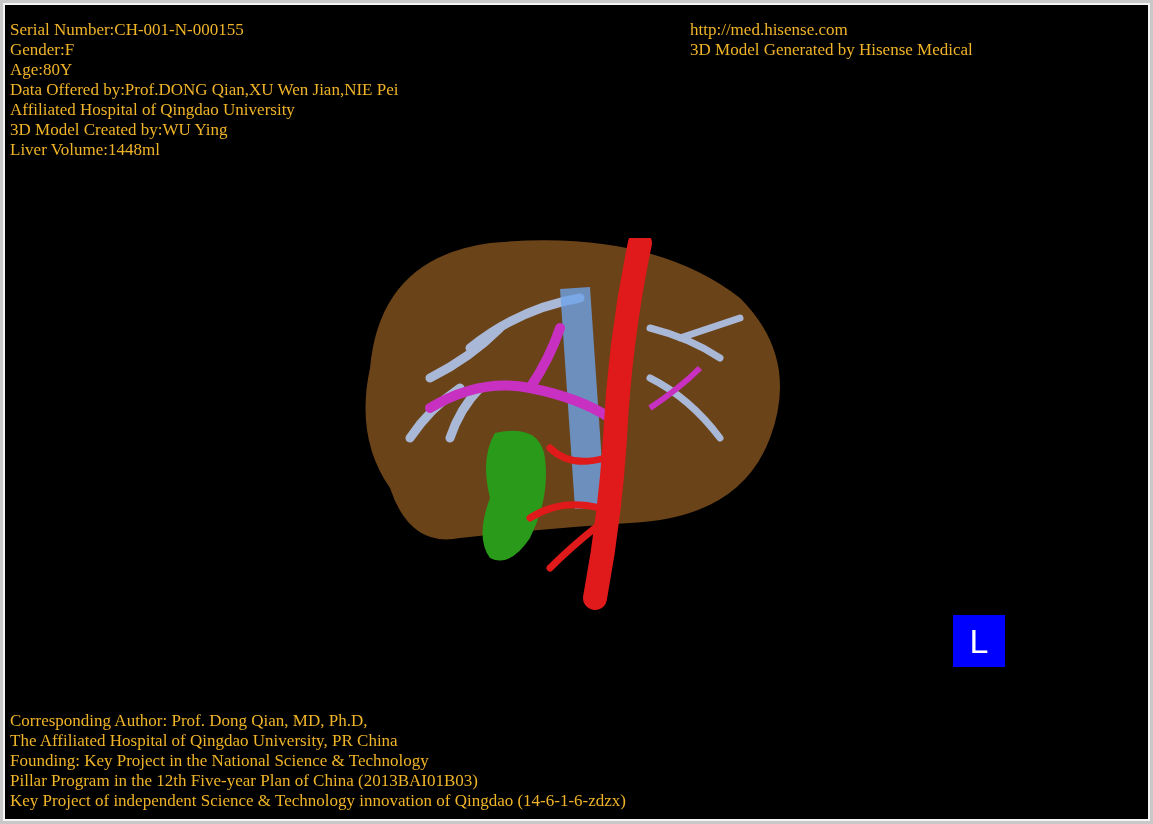 This screenshot has width=1153, height=824. What do you see at coordinates (85, 150) in the screenshot?
I see `info-text: Liver Volume:1448ml` at bounding box center [85, 150].